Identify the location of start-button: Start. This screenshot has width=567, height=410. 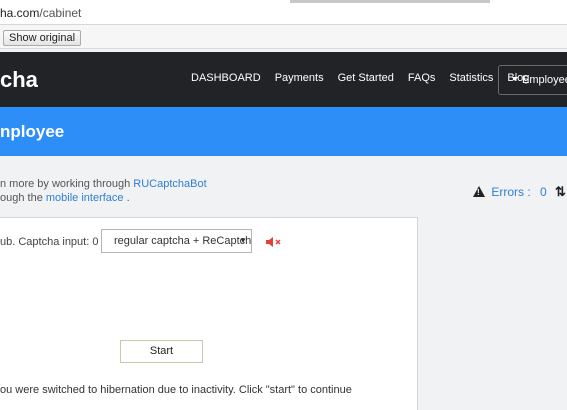
(161, 351).